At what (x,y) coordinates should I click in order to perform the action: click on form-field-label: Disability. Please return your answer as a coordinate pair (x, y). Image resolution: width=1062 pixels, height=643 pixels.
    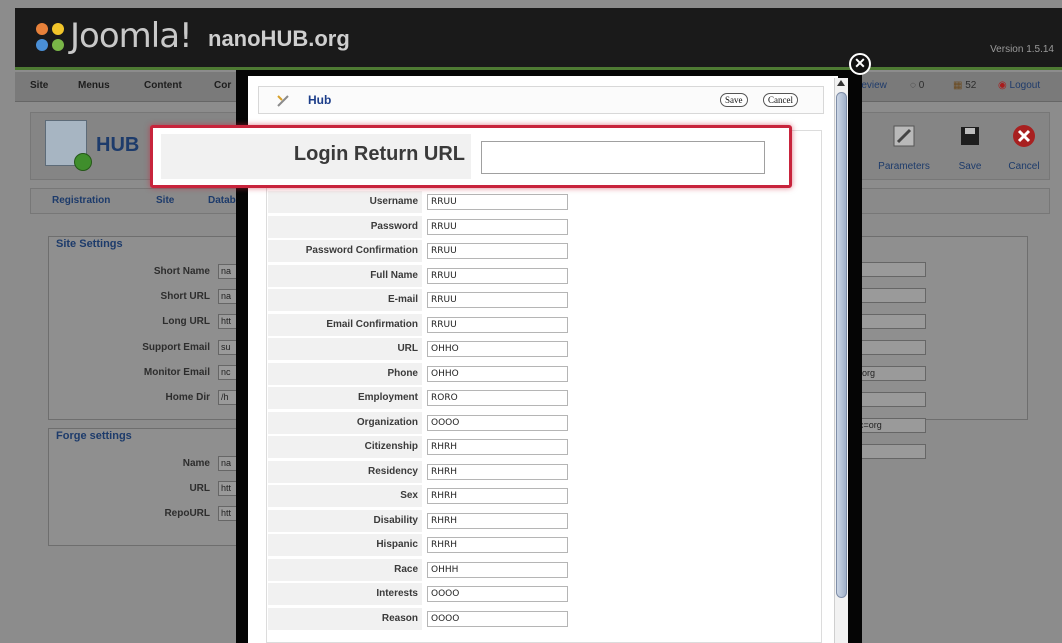
    Looking at the image, I should click on (395, 520).